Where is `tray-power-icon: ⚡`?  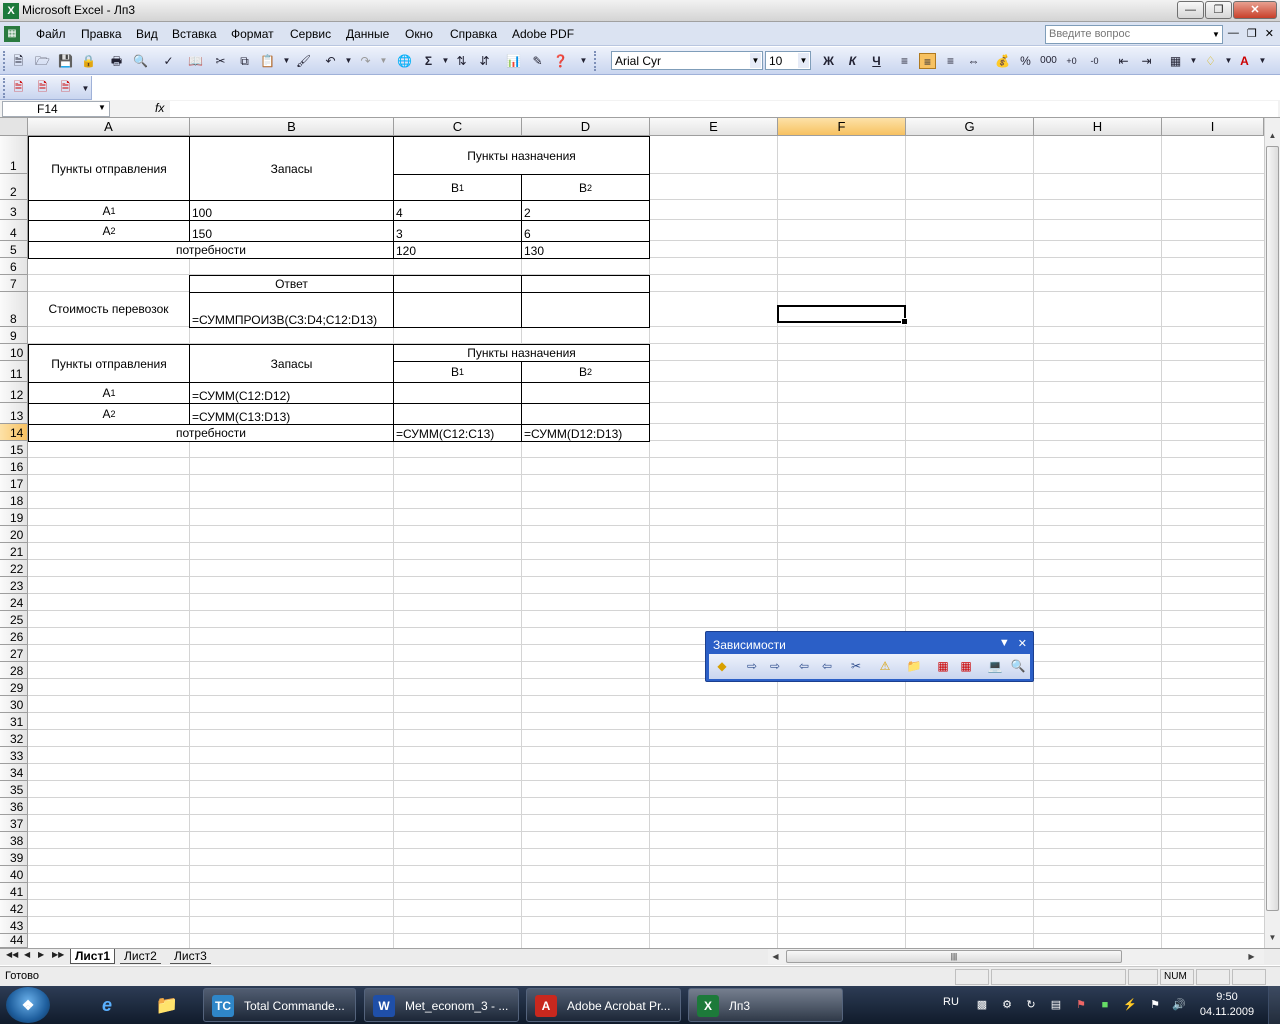
tray-power-icon: ⚡ is located at coordinates (1130, 1005).